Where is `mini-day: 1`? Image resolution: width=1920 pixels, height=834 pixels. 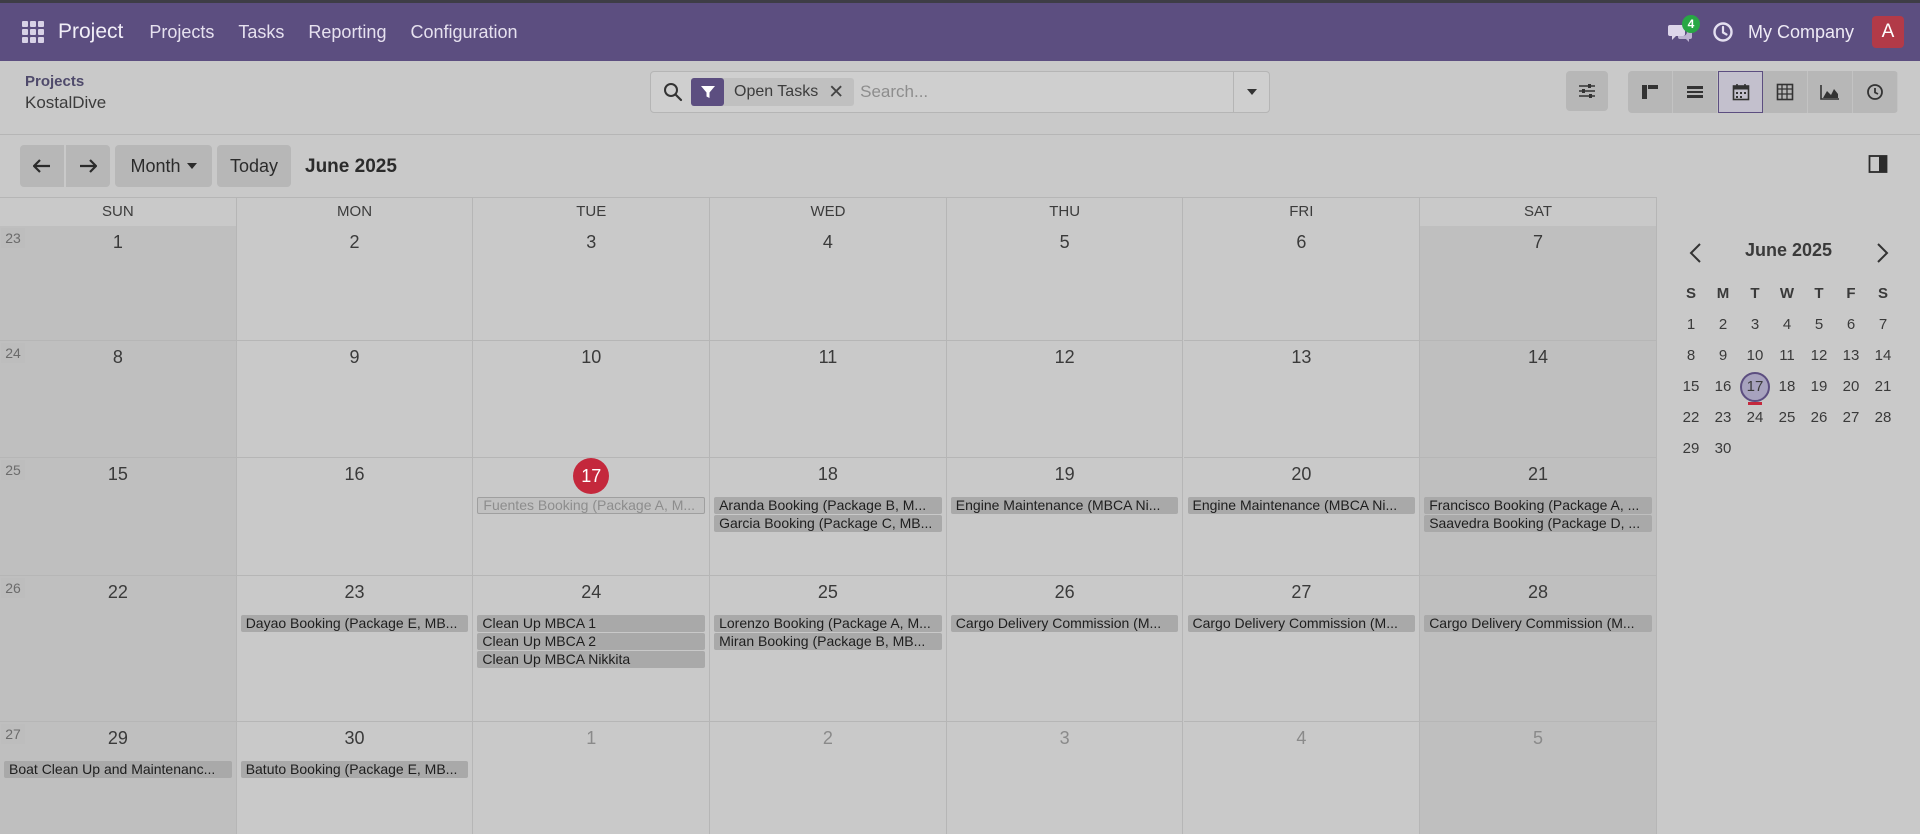
mini-day: 1 is located at coordinates (1691, 325).